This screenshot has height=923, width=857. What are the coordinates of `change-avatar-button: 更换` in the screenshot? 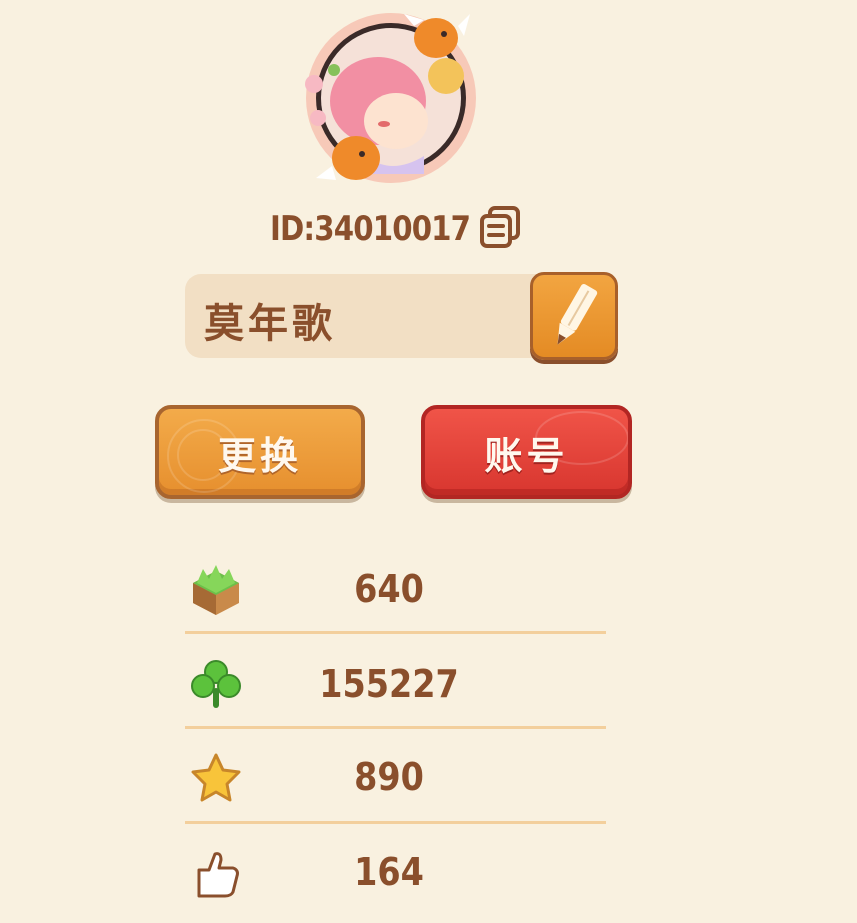 It's located at (260, 452).